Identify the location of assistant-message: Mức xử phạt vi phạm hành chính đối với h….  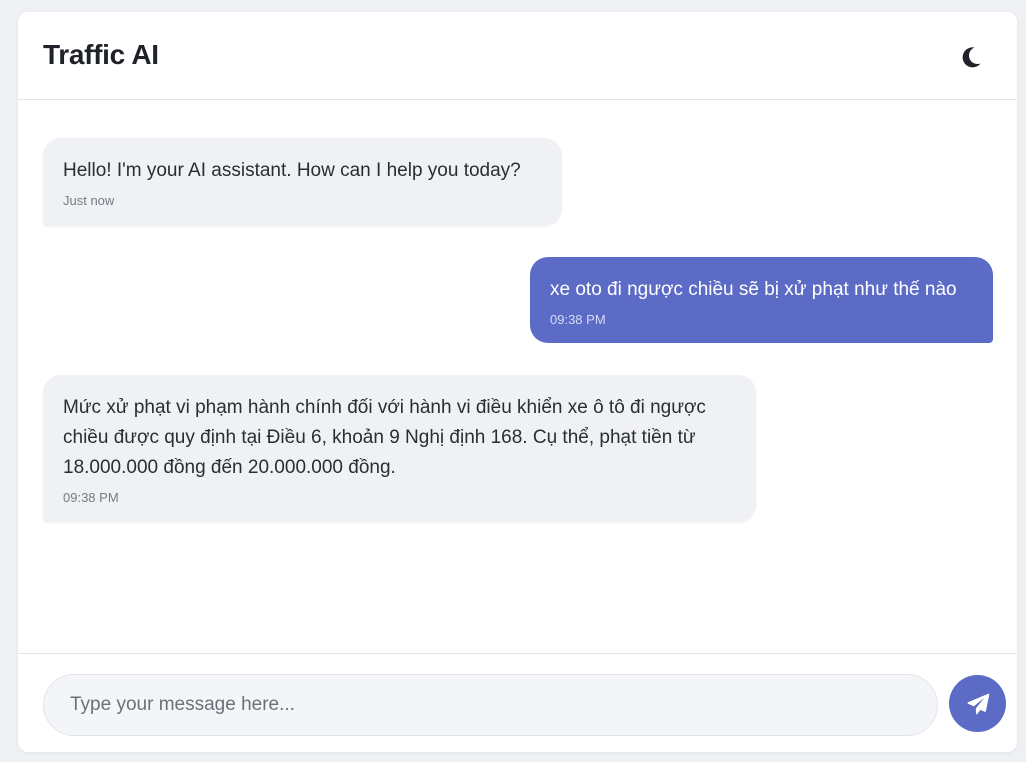
(399, 448).